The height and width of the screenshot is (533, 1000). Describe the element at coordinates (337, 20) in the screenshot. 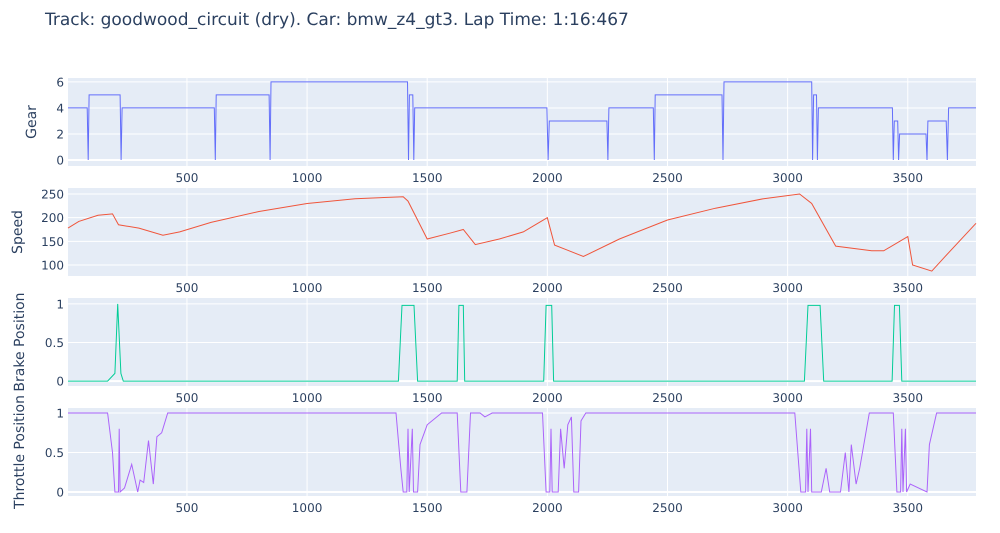

I see `page-title: Track: goodwood_circuit (dry). Car: bmw_z4_gt3. Lap Time: 1:16:467` at that location.